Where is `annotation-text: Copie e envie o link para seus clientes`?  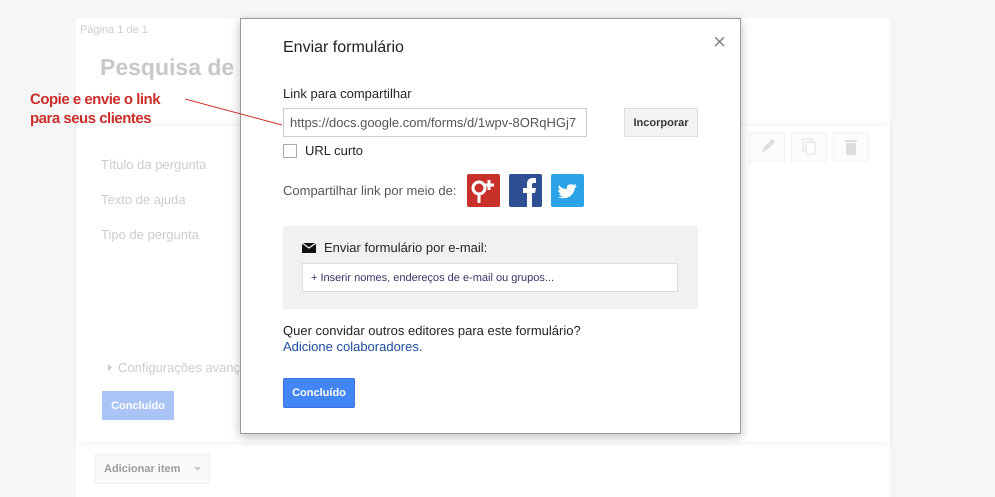
annotation-text: Copie e envie o link para seus clientes is located at coordinates (96, 109).